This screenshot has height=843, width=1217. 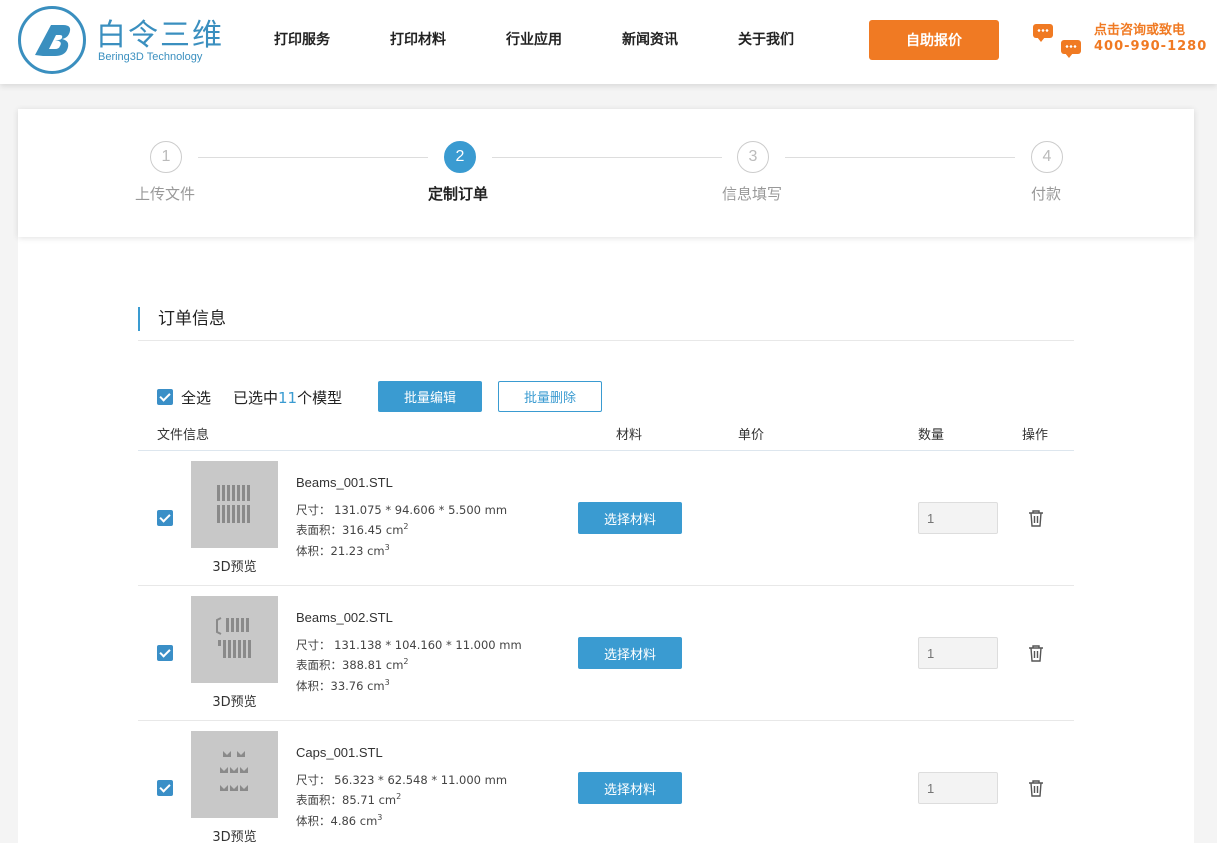 What do you see at coordinates (934, 40) in the screenshot?
I see `self-service-quote-button: 自助报价` at bounding box center [934, 40].